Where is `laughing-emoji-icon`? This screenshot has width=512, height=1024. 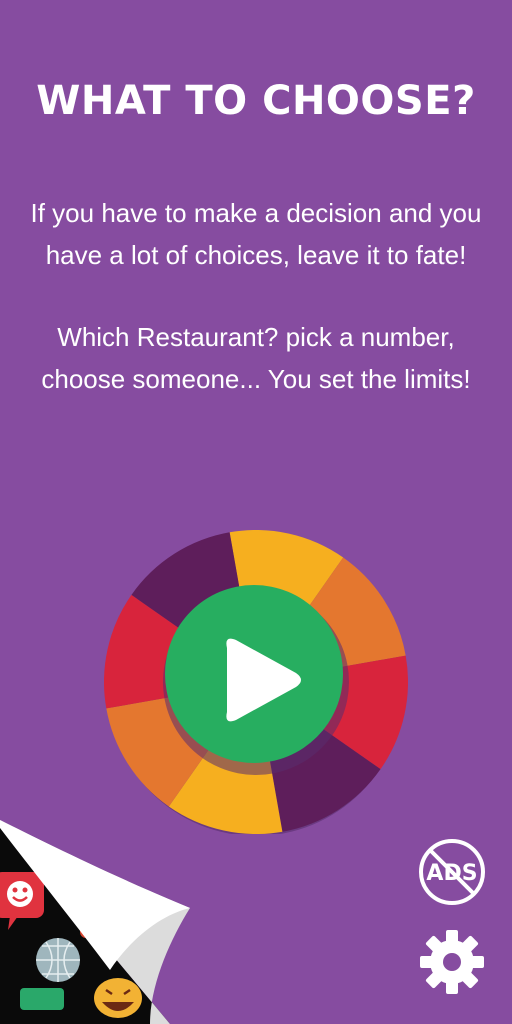 laughing-emoji-icon is located at coordinates (118, 998).